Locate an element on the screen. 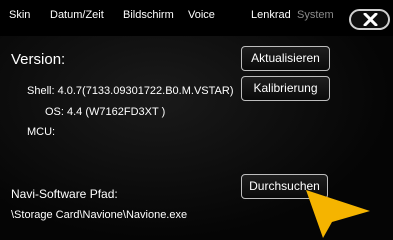 Image resolution: width=393 pixels, height=240 pixels. update-button: Aktualisieren is located at coordinates (285, 58).